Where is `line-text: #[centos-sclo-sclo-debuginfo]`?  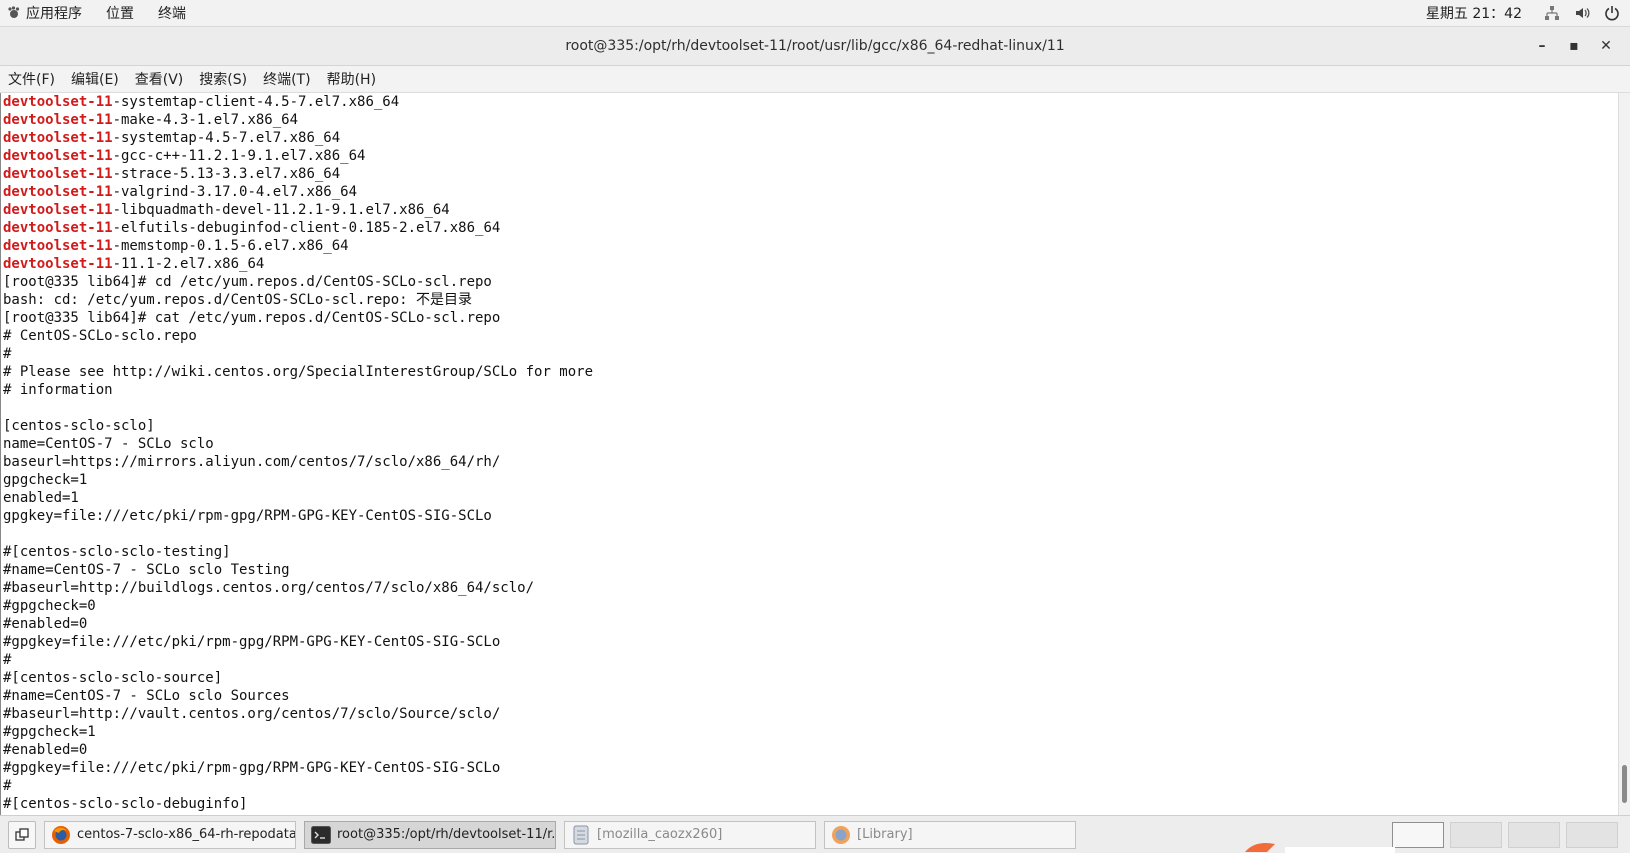
line-text: #[centos-sclo-sclo-debuginfo] is located at coordinates (125, 804).